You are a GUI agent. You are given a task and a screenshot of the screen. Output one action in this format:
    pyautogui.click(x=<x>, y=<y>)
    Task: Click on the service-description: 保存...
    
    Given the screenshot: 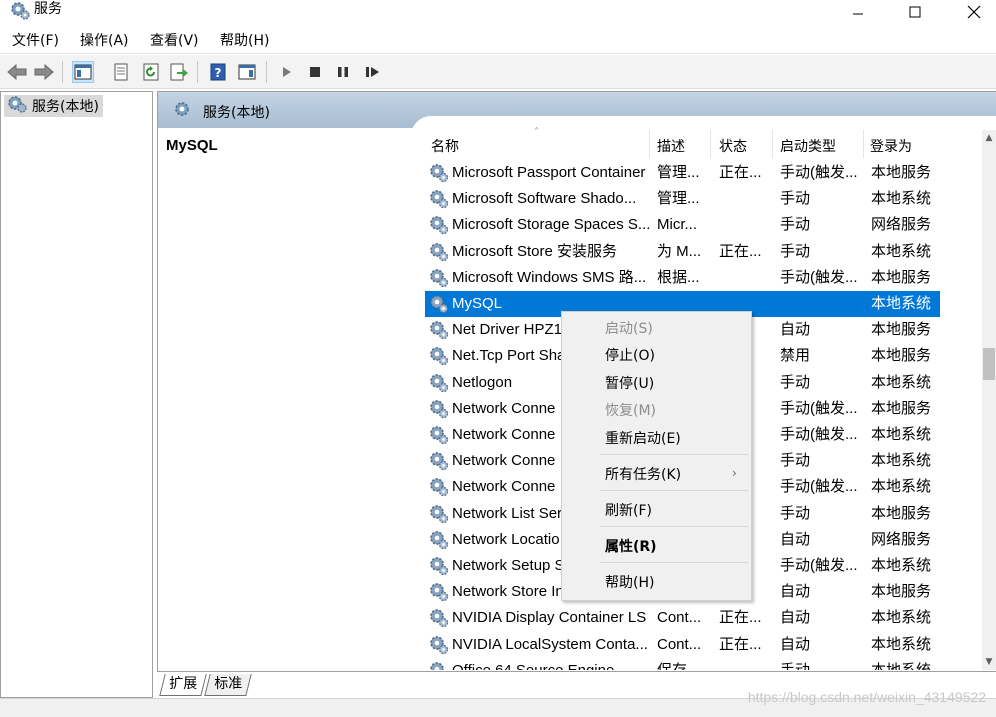 What is the action you would take?
    pyautogui.click(x=686, y=665)
    